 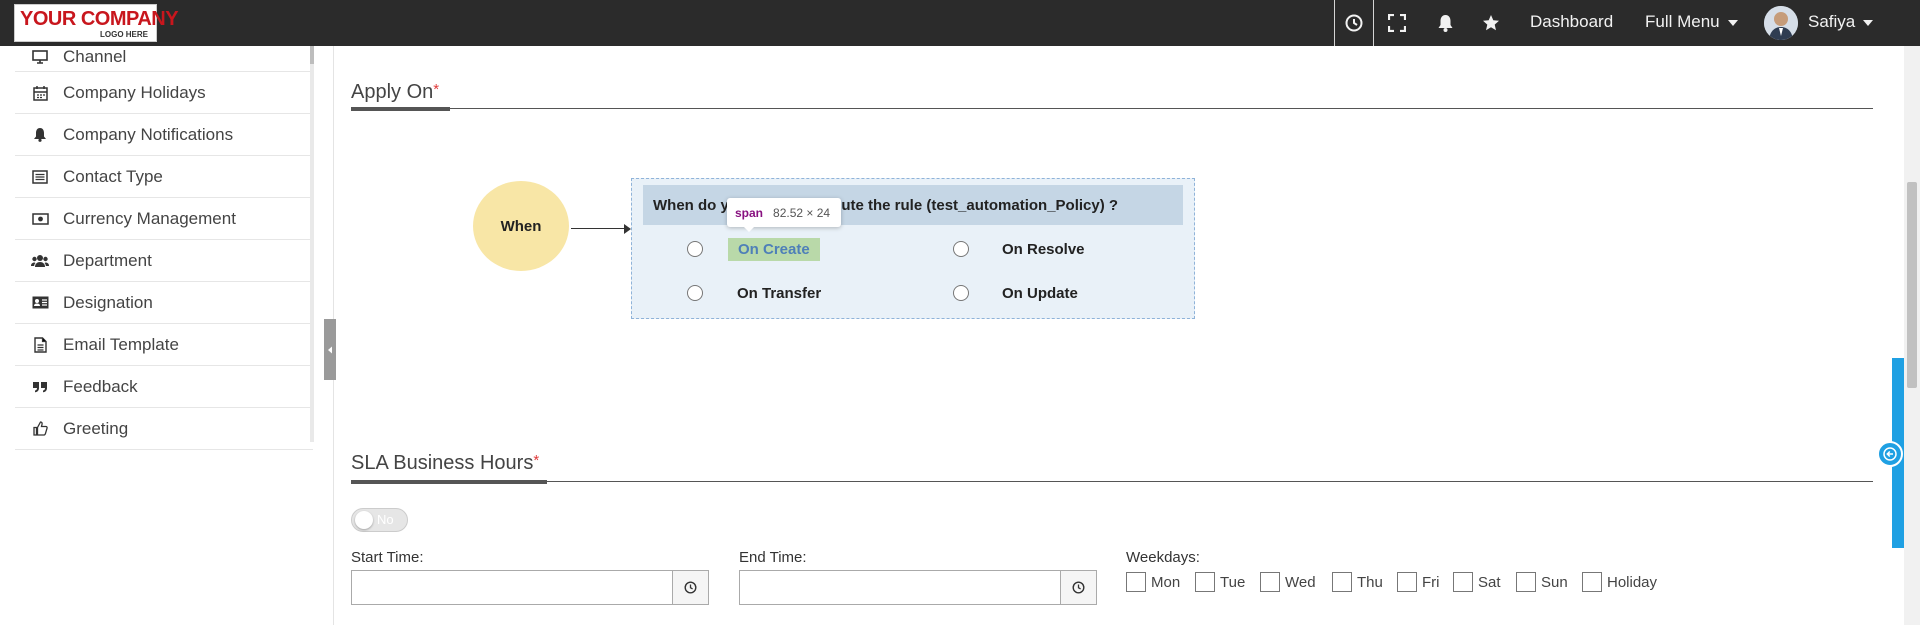 I want to click on clock-icon, so click(x=1078, y=587).